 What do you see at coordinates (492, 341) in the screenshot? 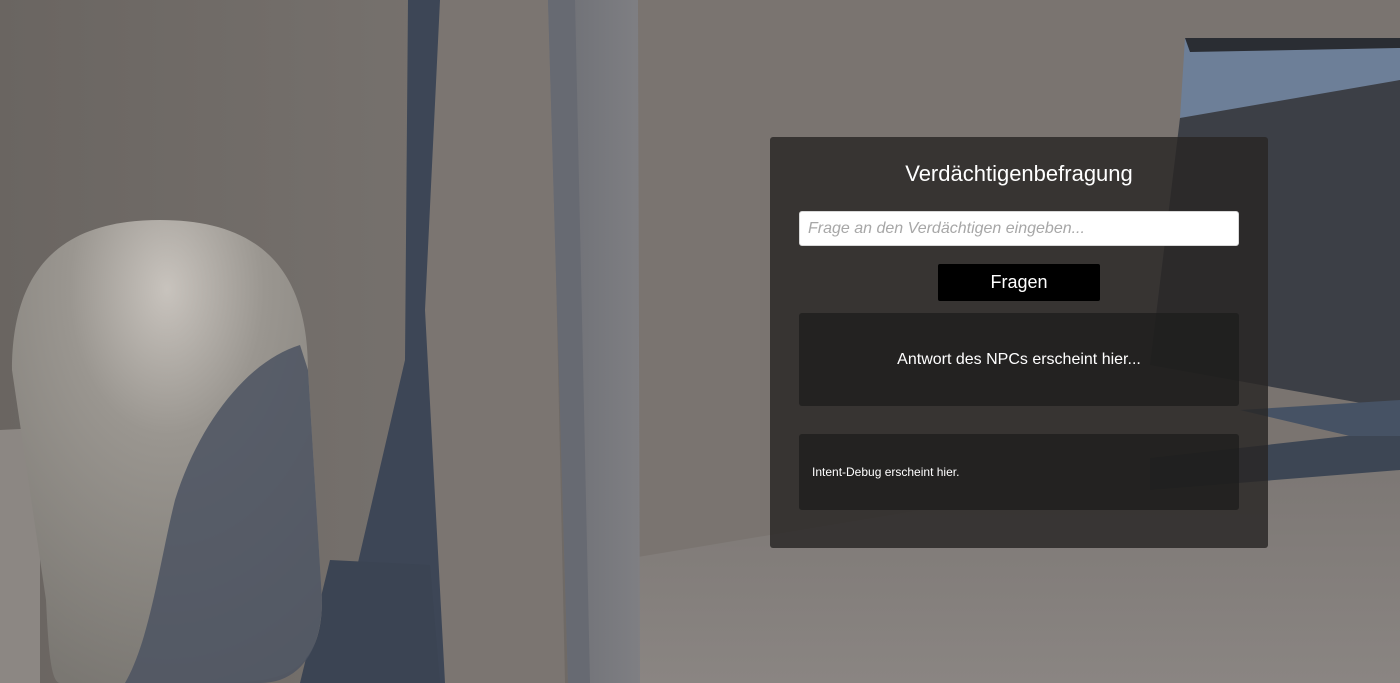
I see `center-wall` at bounding box center [492, 341].